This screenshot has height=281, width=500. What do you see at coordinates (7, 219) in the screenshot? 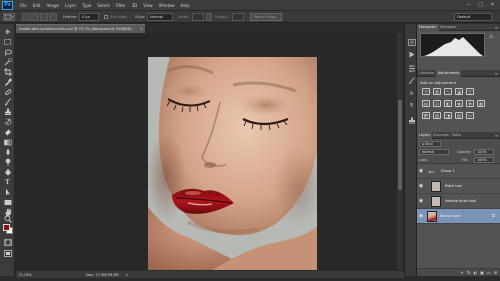
I see `zoom-tool-icon` at bounding box center [7, 219].